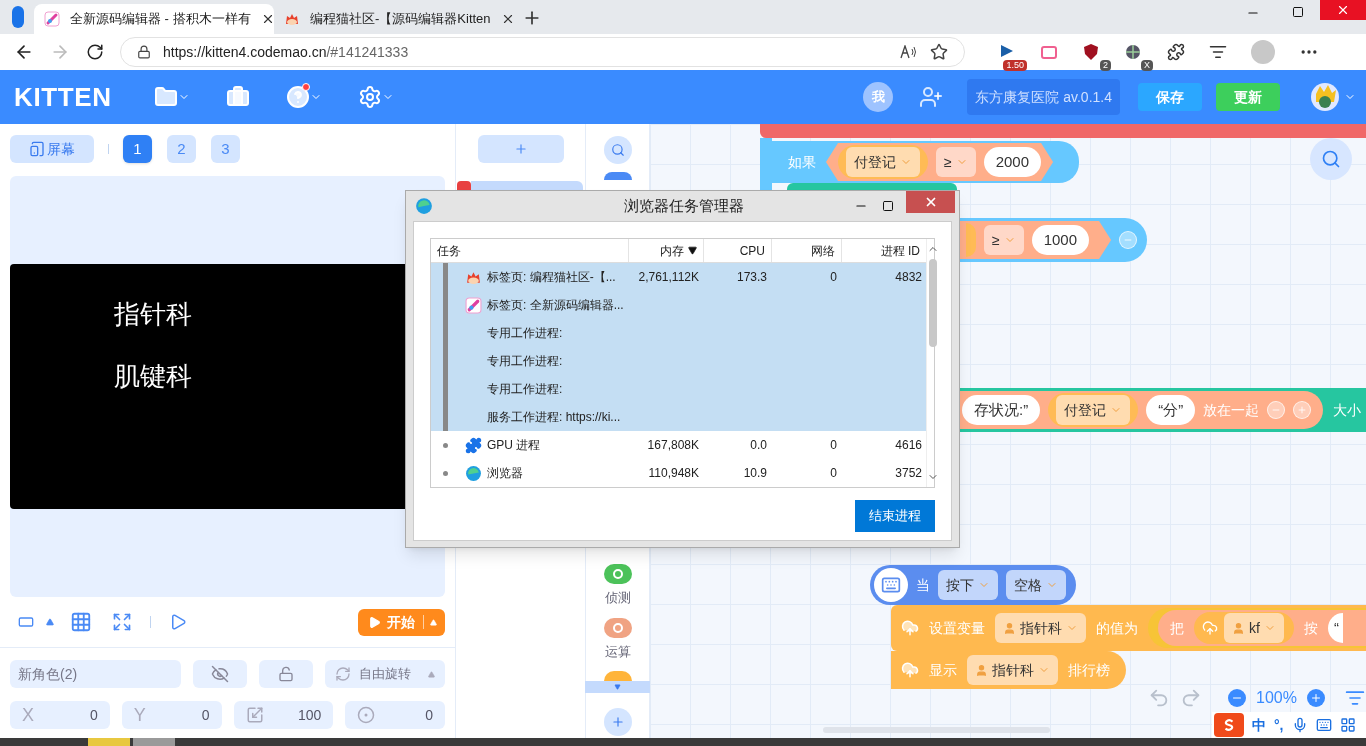 The height and width of the screenshot is (746, 1366). I want to click on shield-extension-icon, so click(1091, 52).